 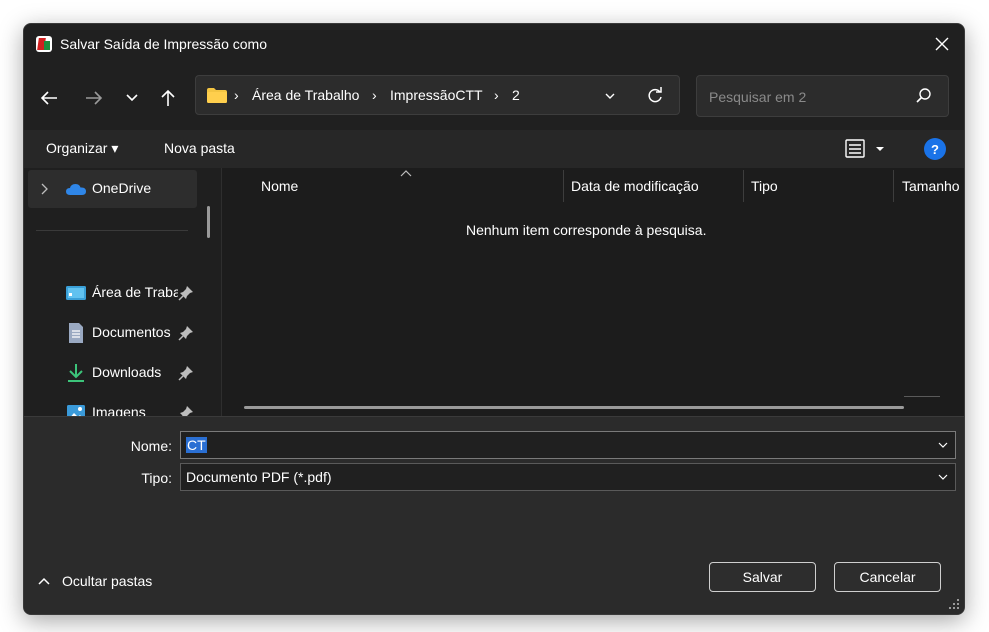 What do you see at coordinates (156, 478) in the screenshot?
I see `file-type-label: Tipo:` at bounding box center [156, 478].